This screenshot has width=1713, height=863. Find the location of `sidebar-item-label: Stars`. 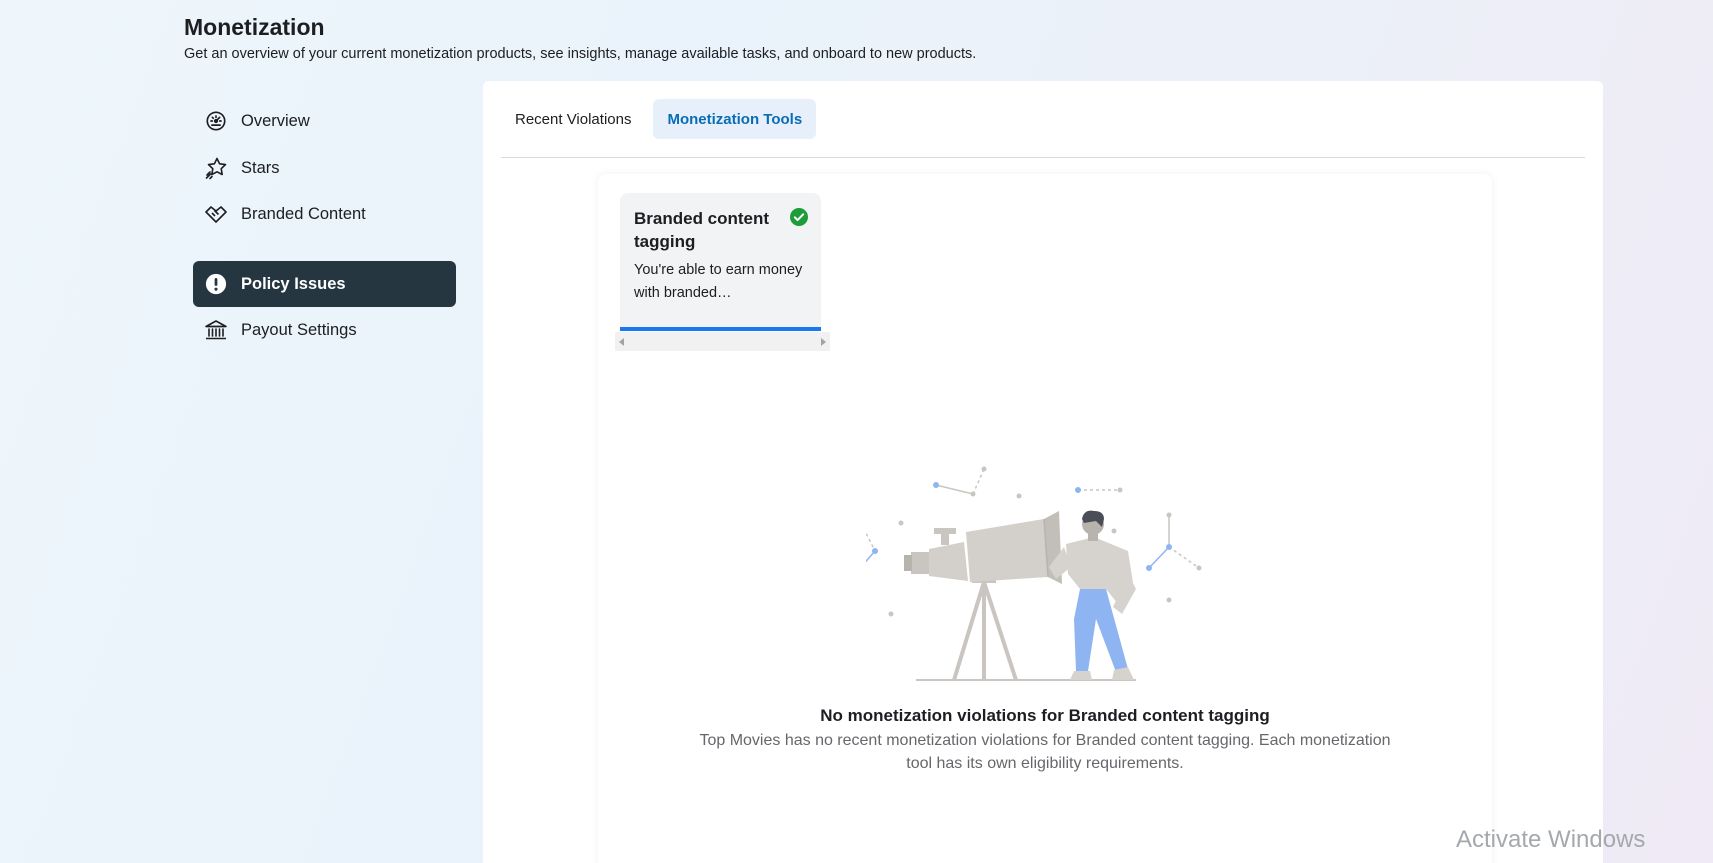

sidebar-item-label: Stars is located at coordinates (260, 167).